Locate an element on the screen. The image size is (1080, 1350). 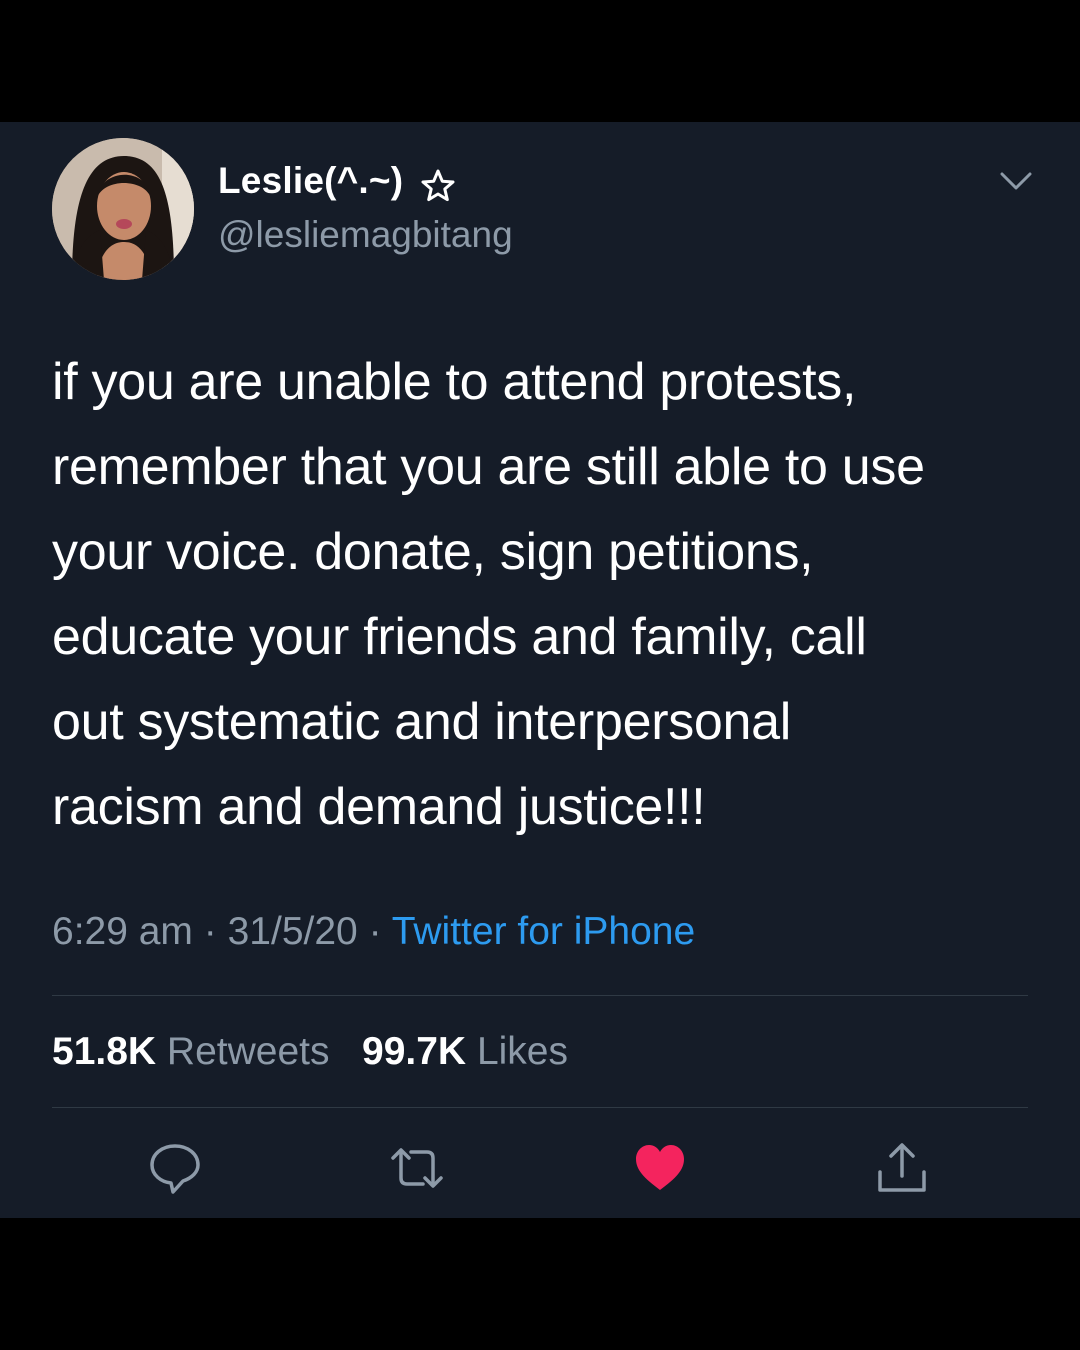
retweets-stat: 51.8K Retweets is located at coordinates (196, 1051).